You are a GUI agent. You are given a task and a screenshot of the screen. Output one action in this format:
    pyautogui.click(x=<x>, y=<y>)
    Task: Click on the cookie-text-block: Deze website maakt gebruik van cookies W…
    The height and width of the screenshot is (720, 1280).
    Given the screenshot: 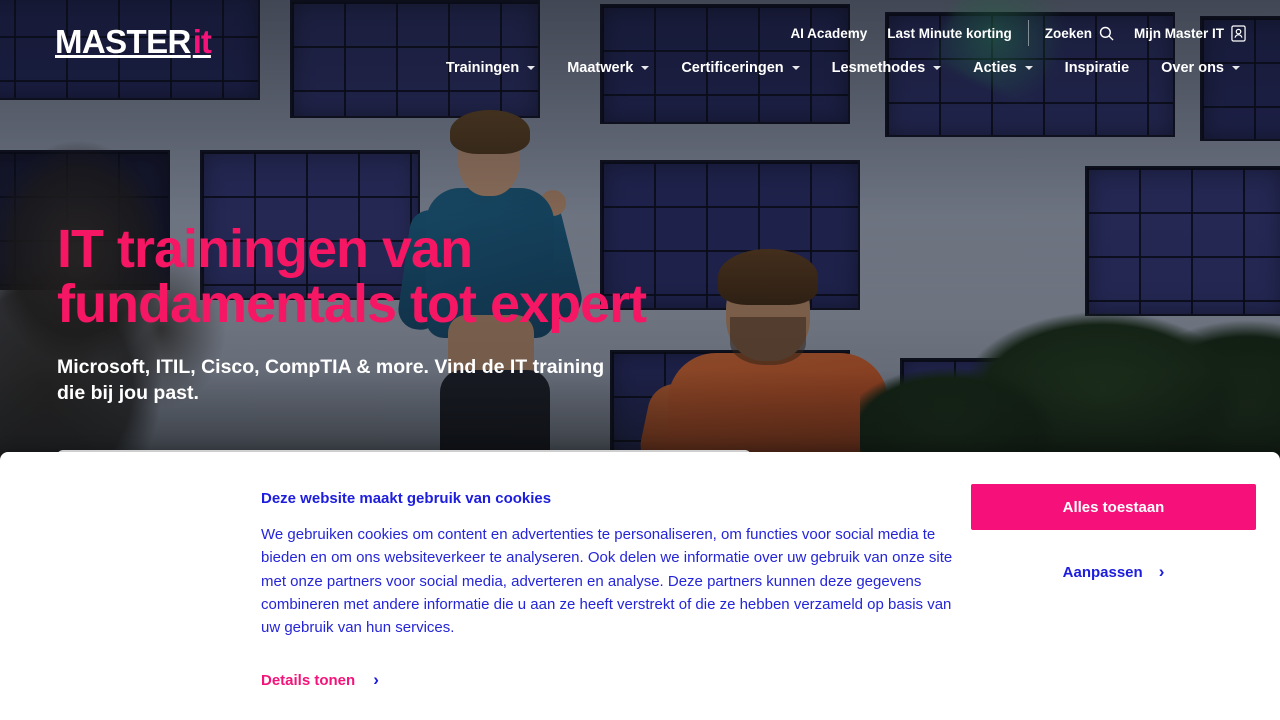 What is the action you would take?
    pyautogui.click(x=611, y=564)
    